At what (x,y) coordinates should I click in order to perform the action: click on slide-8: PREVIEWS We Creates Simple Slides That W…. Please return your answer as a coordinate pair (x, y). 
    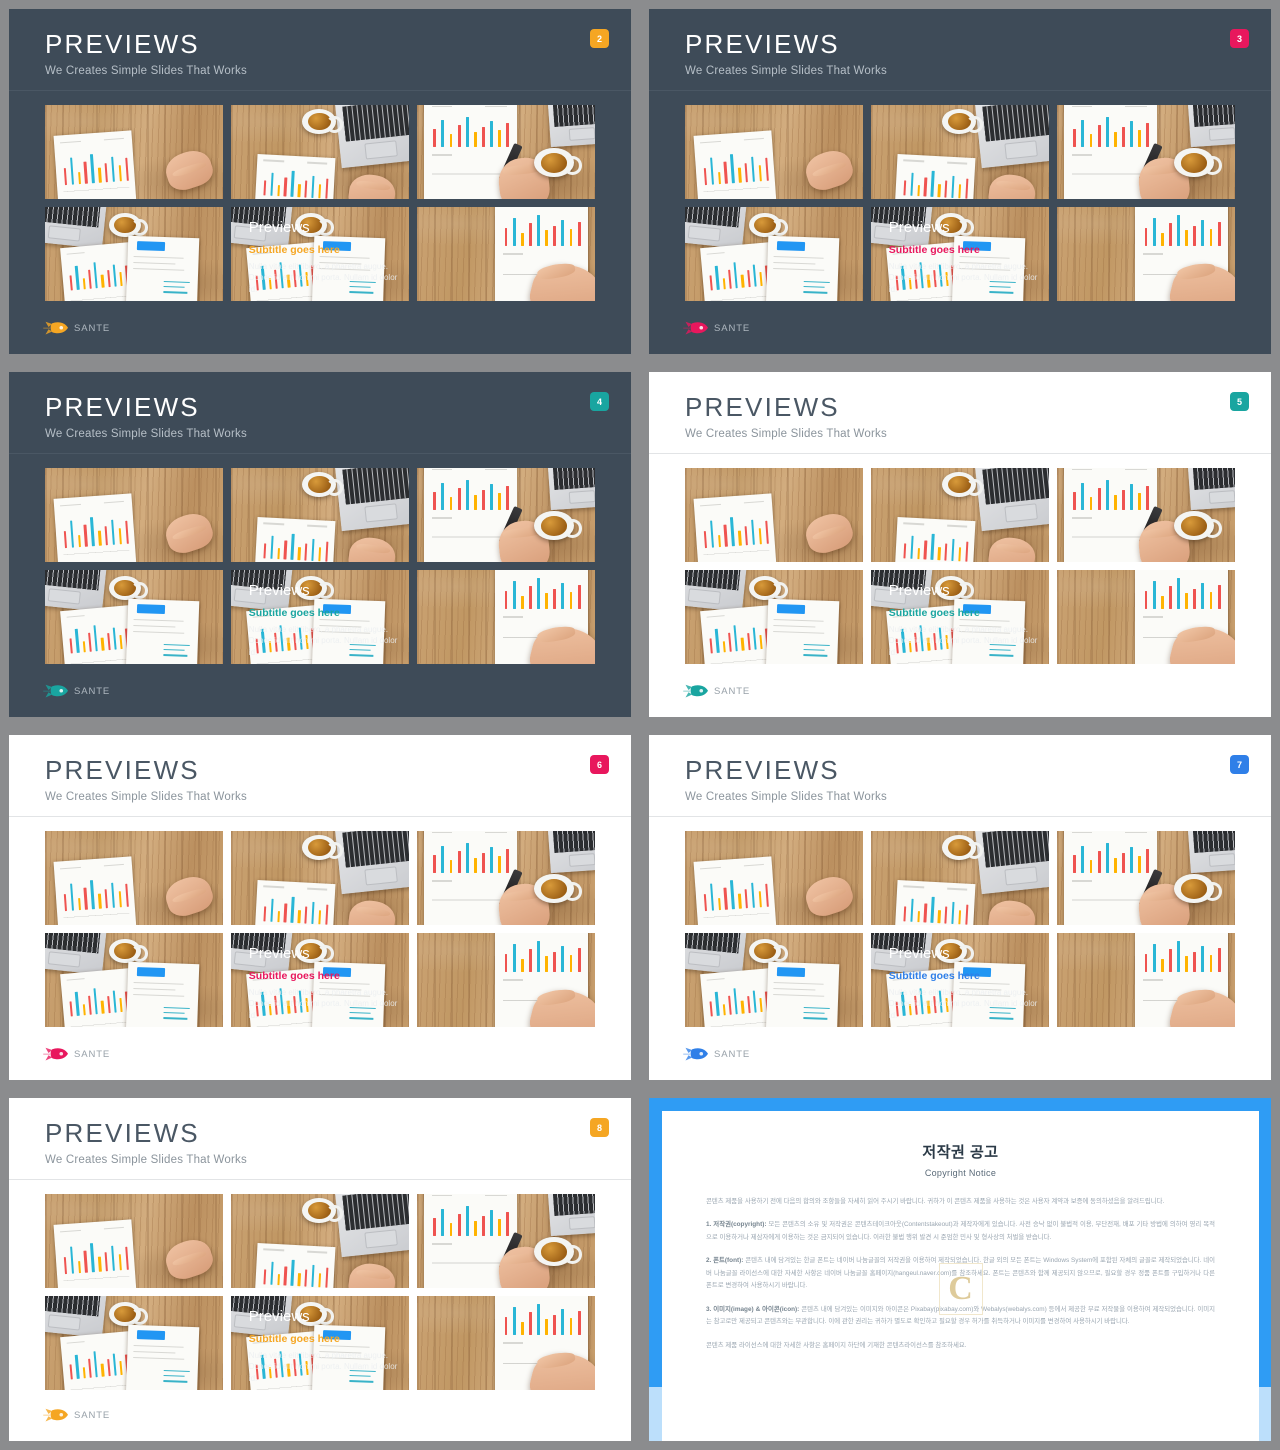
    Looking at the image, I should click on (320, 1269).